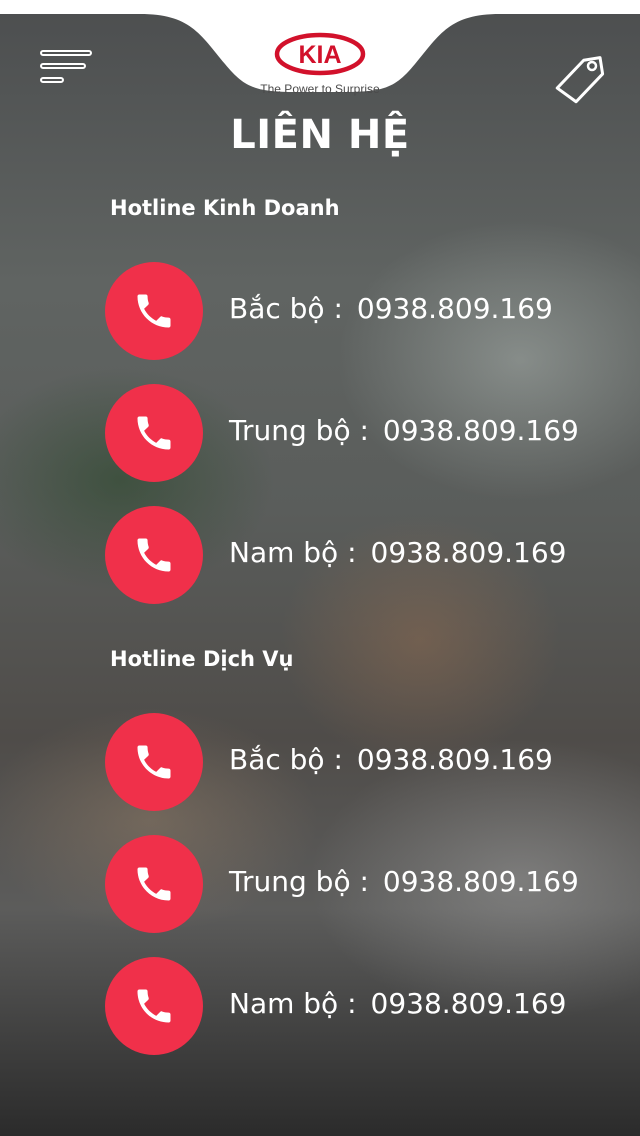  I want to click on kia-logo-mark: KIA, so click(320, 54).